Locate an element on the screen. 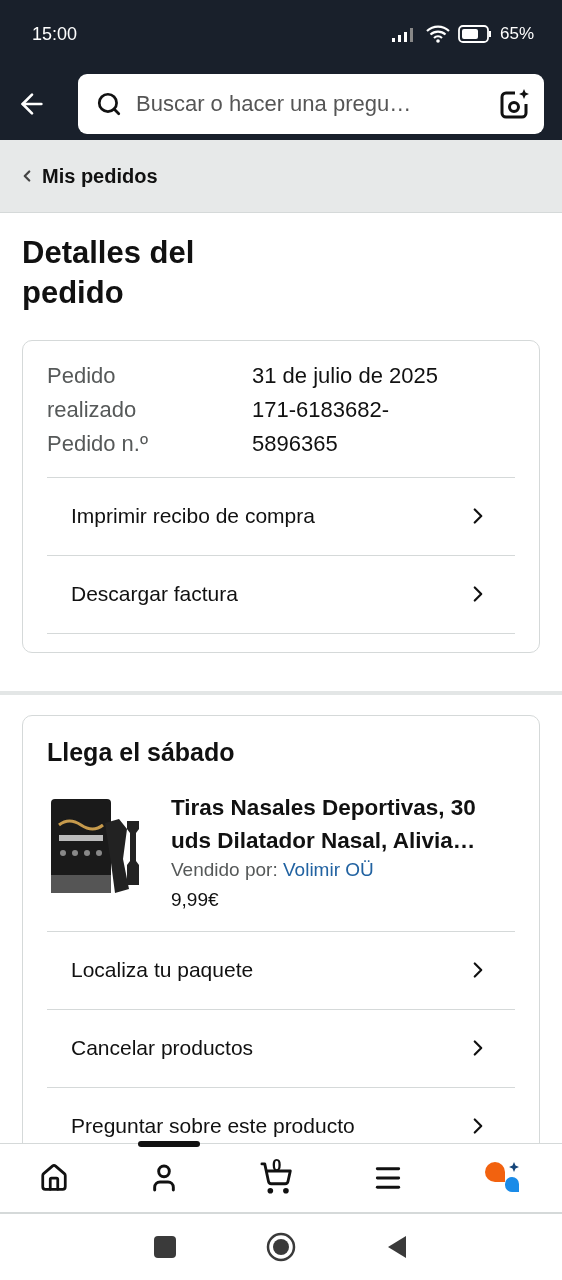 The width and height of the screenshot is (562, 1280). action-row: Cancelar productos is located at coordinates (281, 1048).